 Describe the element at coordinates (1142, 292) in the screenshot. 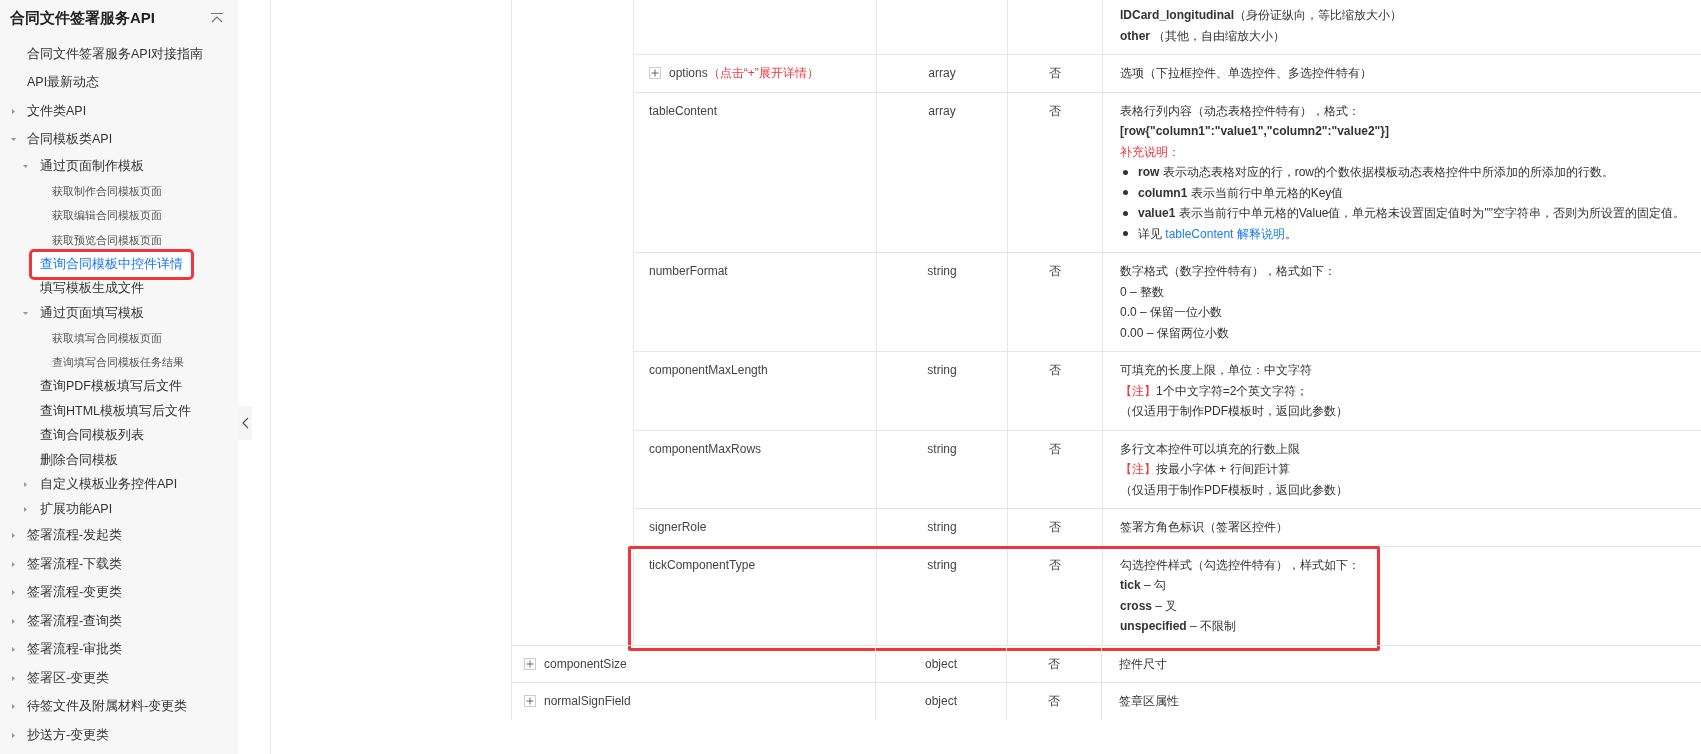

I see `description-text: 0 – 整数` at that location.